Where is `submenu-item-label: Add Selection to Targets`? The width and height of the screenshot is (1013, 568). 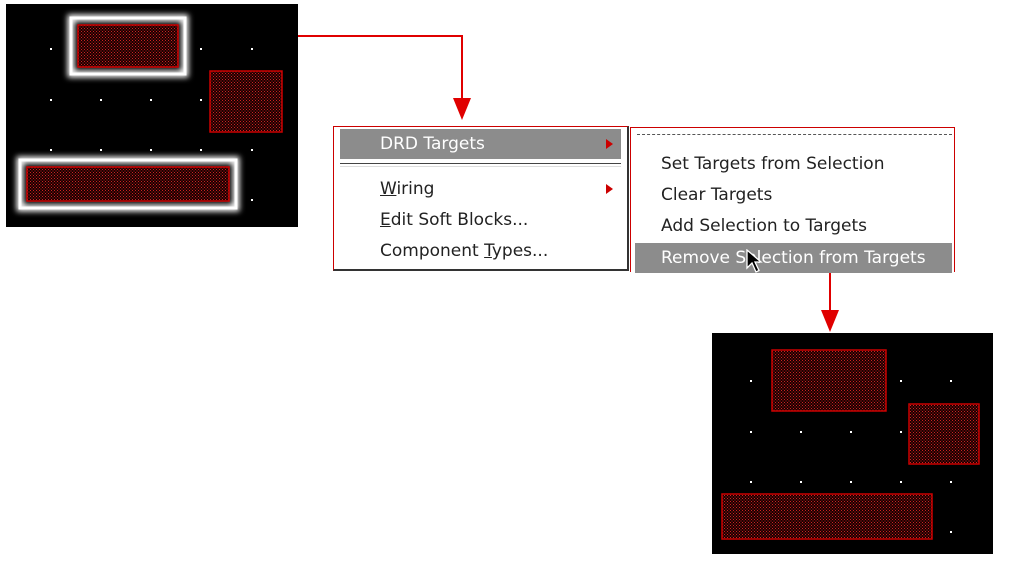
submenu-item-label: Add Selection to Targets is located at coordinates (764, 226).